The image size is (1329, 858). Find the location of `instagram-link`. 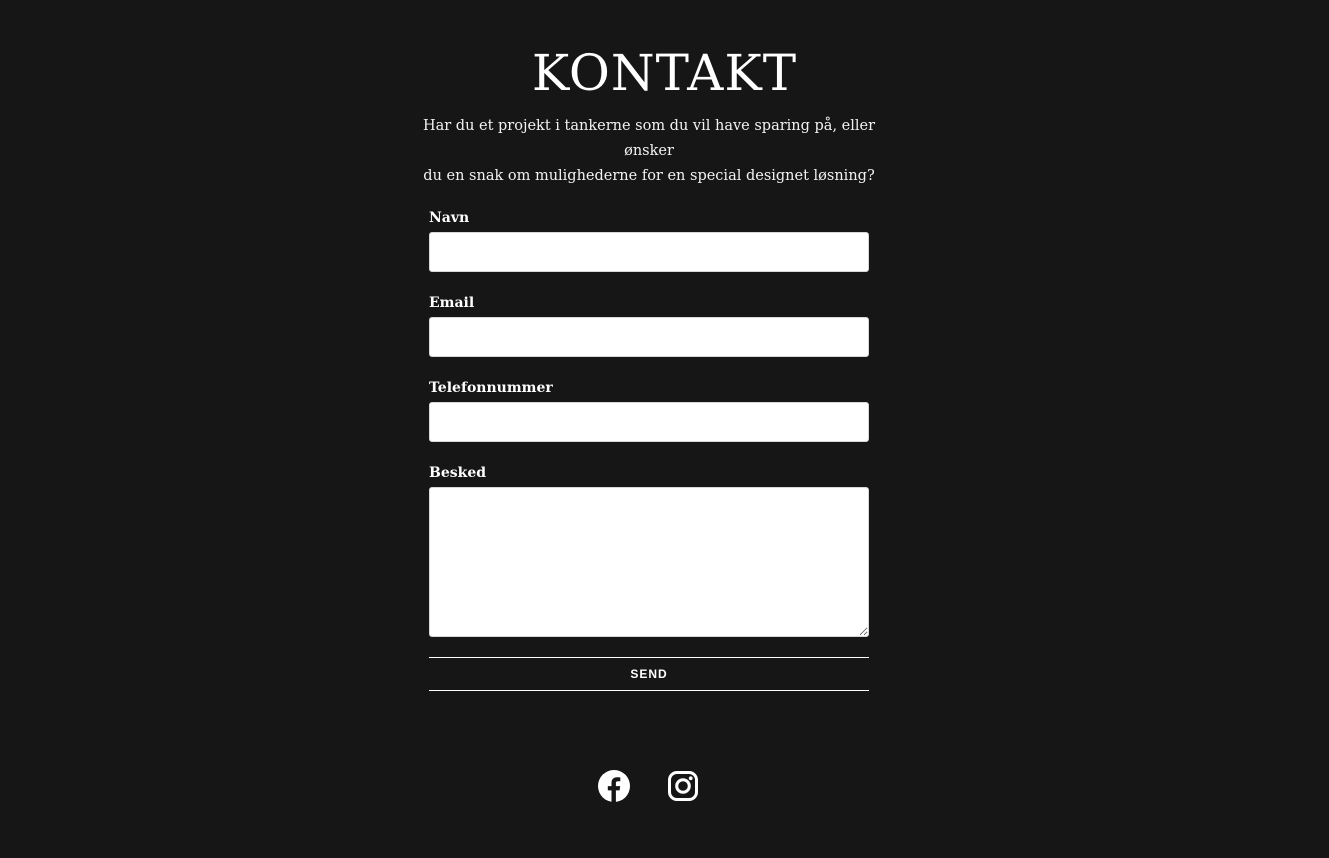

instagram-link is located at coordinates (683, 786).